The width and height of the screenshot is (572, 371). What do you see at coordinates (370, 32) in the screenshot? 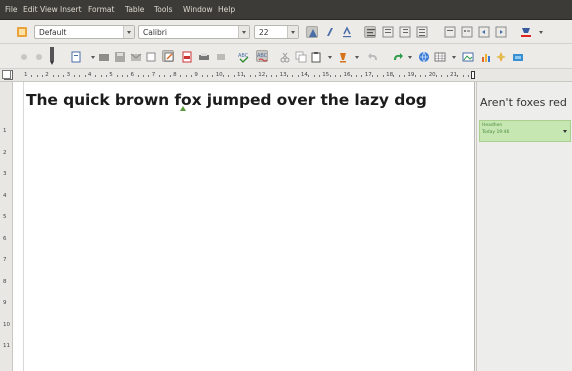
I see `align-left-icon` at bounding box center [370, 32].